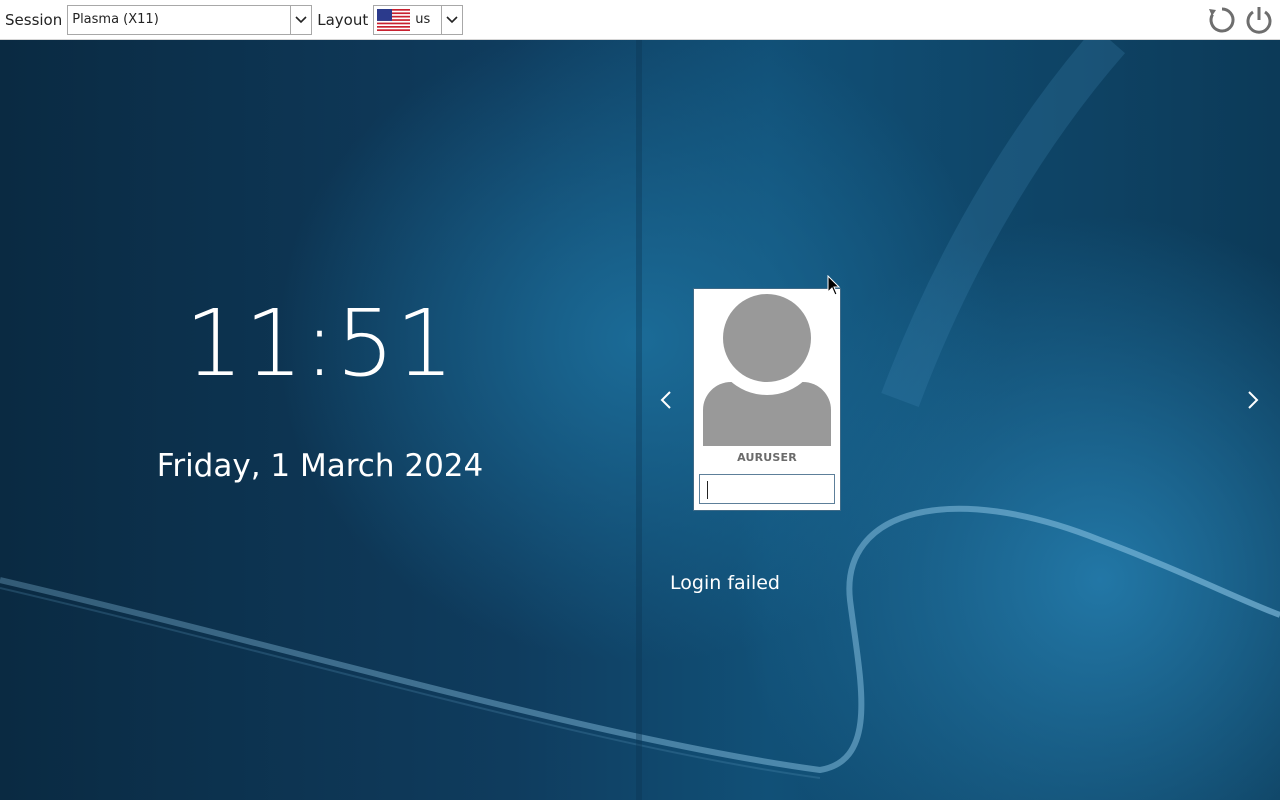 The width and height of the screenshot is (1280, 800). I want to click on session-label: Session, so click(34, 19).